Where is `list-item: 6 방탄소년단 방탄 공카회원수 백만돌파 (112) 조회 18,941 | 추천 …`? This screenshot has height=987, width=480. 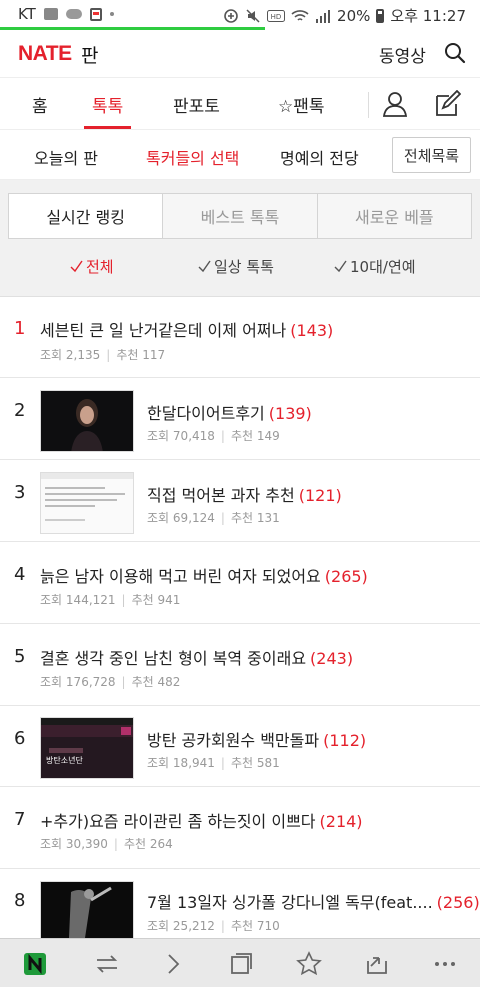 list-item: 6 방탄소년단 방탄 공카회원수 백만돌파 (112) 조회 18,941 | 추천 … is located at coordinates (240, 746).